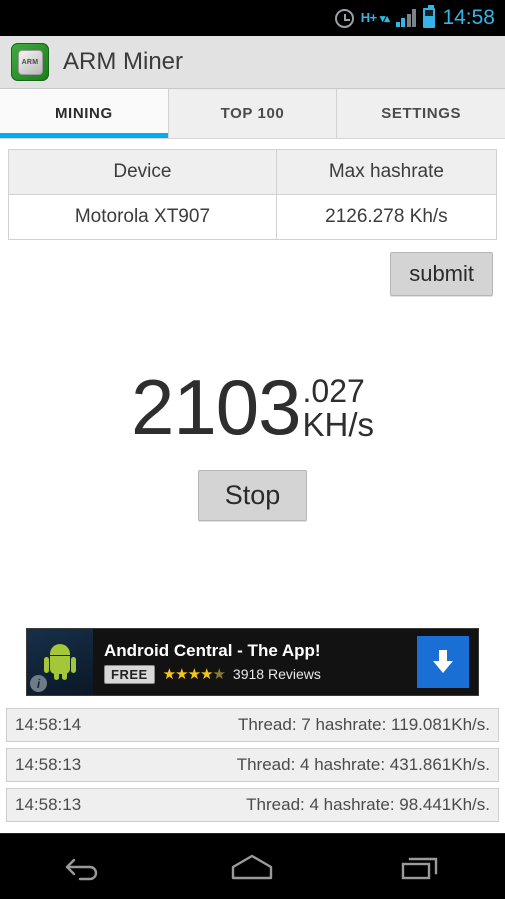 This screenshot has width=505, height=899. I want to click on ad-rating-star-half: ★, so click(218, 674).